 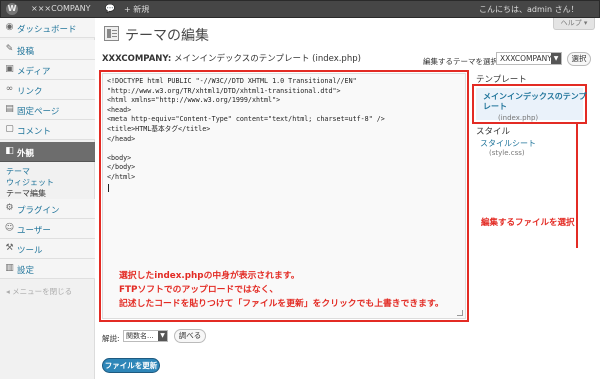 What do you see at coordinates (526, 58) in the screenshot?
I see `theme-select-value: XXXCOMPANY` at bounding box center [526, 58].